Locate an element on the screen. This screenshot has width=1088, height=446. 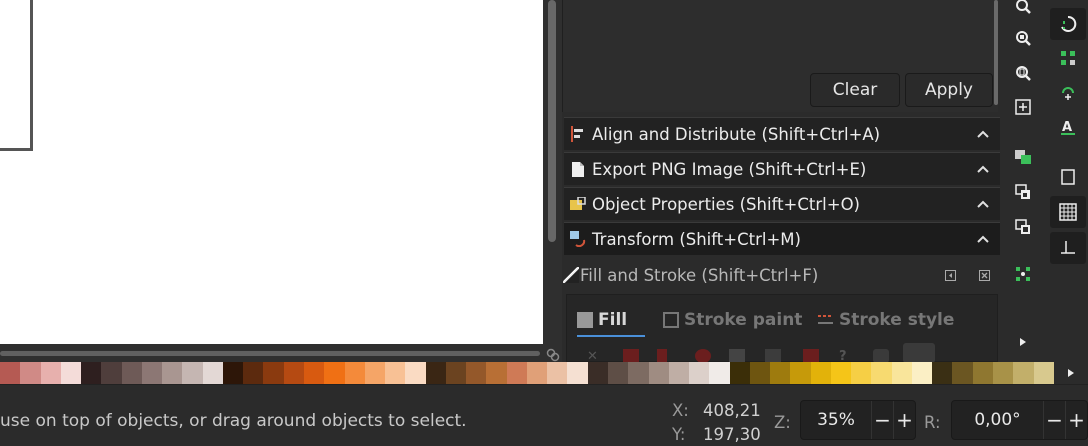
zoom-spinbox: 35% − + is located at coordinates (858, 420).